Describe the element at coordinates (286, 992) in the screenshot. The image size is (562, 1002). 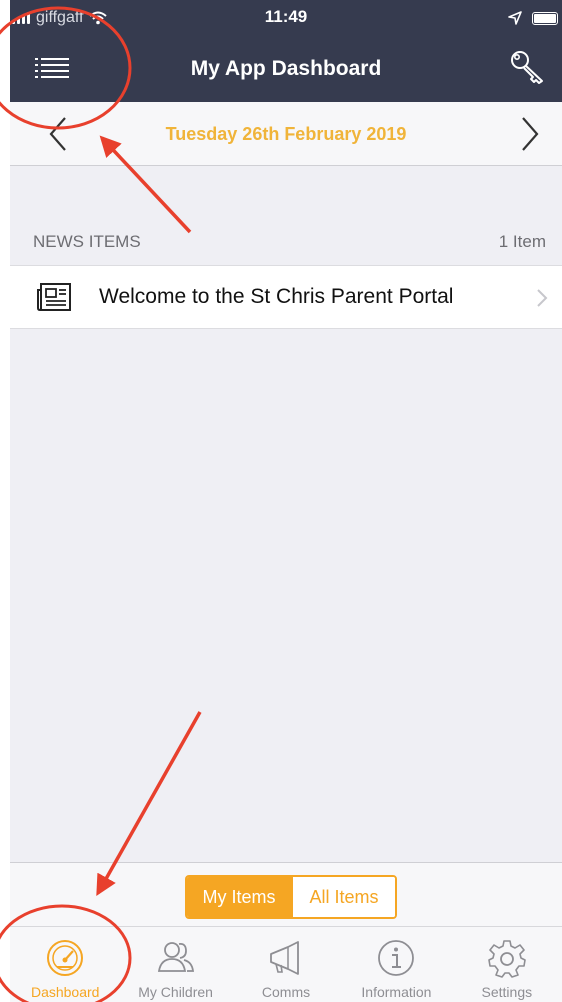
I see `tab-label: Comms` at that location.